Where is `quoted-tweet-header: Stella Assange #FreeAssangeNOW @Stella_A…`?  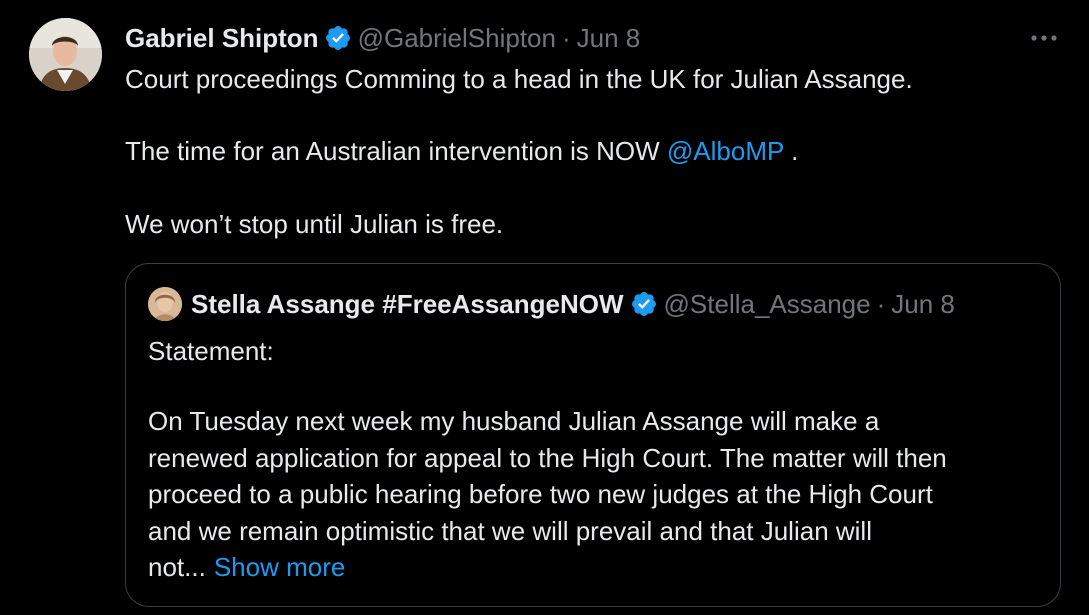 quoted-tweet-header: Stella Assange #FreeAssangeNOW @Stella_A… is located at coordinates (551, 304).